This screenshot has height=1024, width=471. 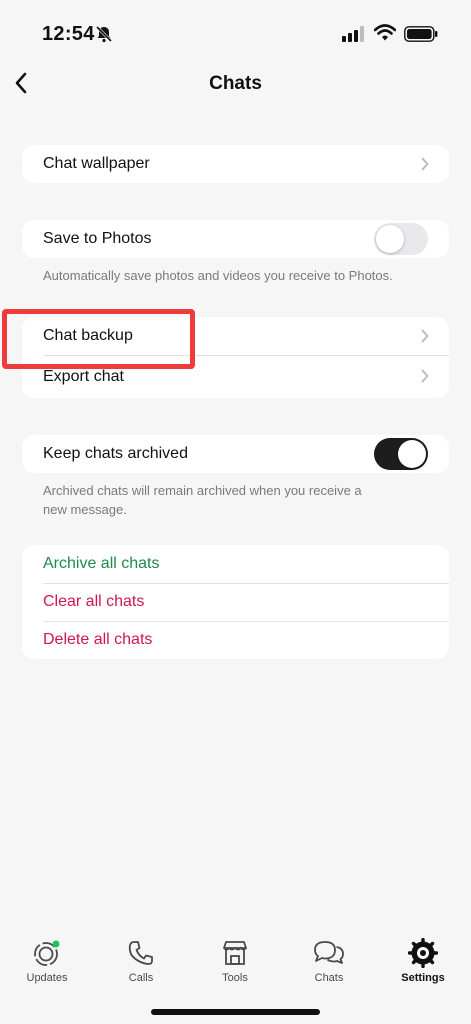 I want to click on archived-card: Keep chats archived, so click(x=235, y=454).